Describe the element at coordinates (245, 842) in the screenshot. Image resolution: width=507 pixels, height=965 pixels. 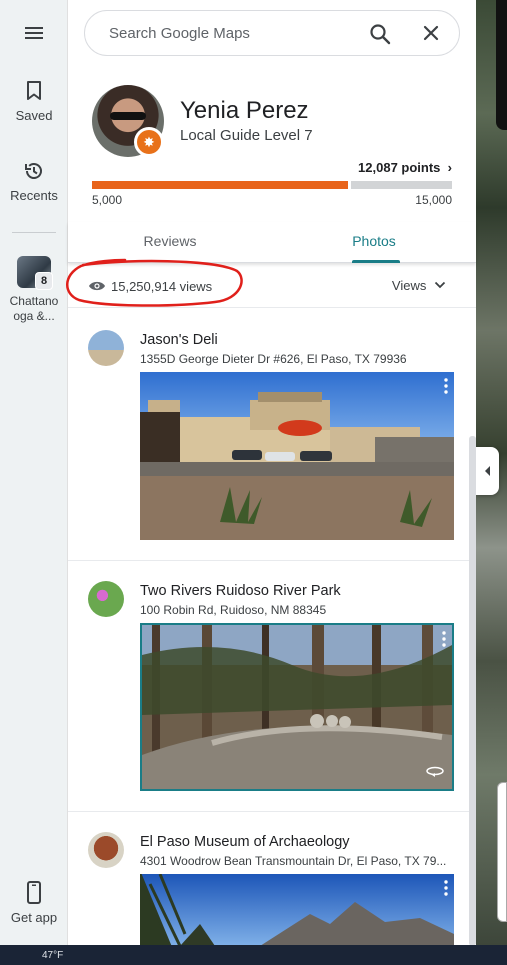
I see `place-title: El Paso Museum of Archaeology` at that location.